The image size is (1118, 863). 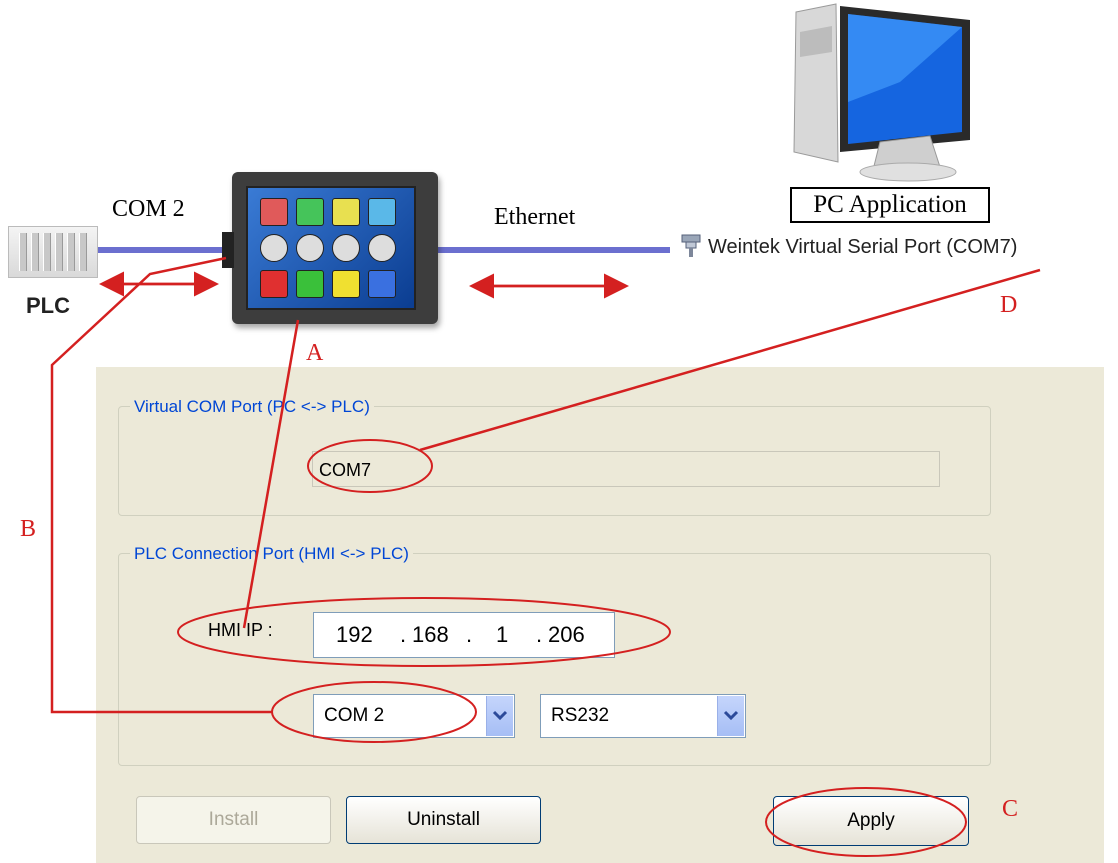 I want to click on ip-octet-4: 206, so click(x=566, y=635).